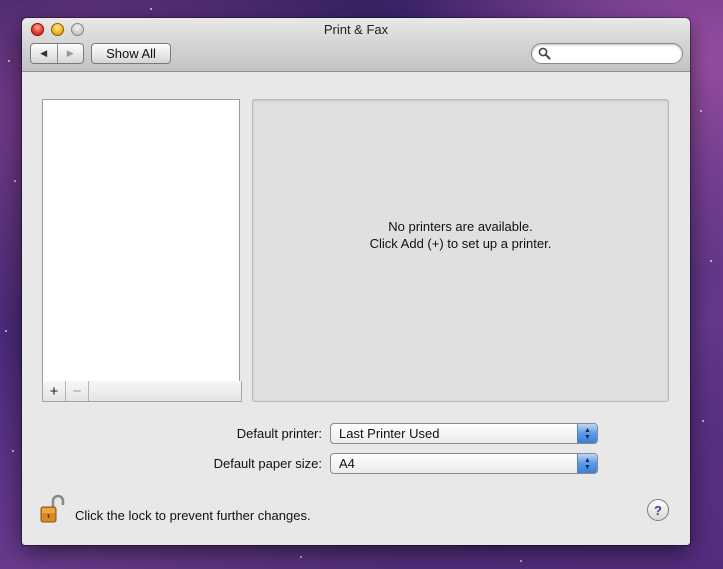 The height and width of the screenshot is (569, 723). I want to click on unlocked-padlock-icon, so click(52, 509).